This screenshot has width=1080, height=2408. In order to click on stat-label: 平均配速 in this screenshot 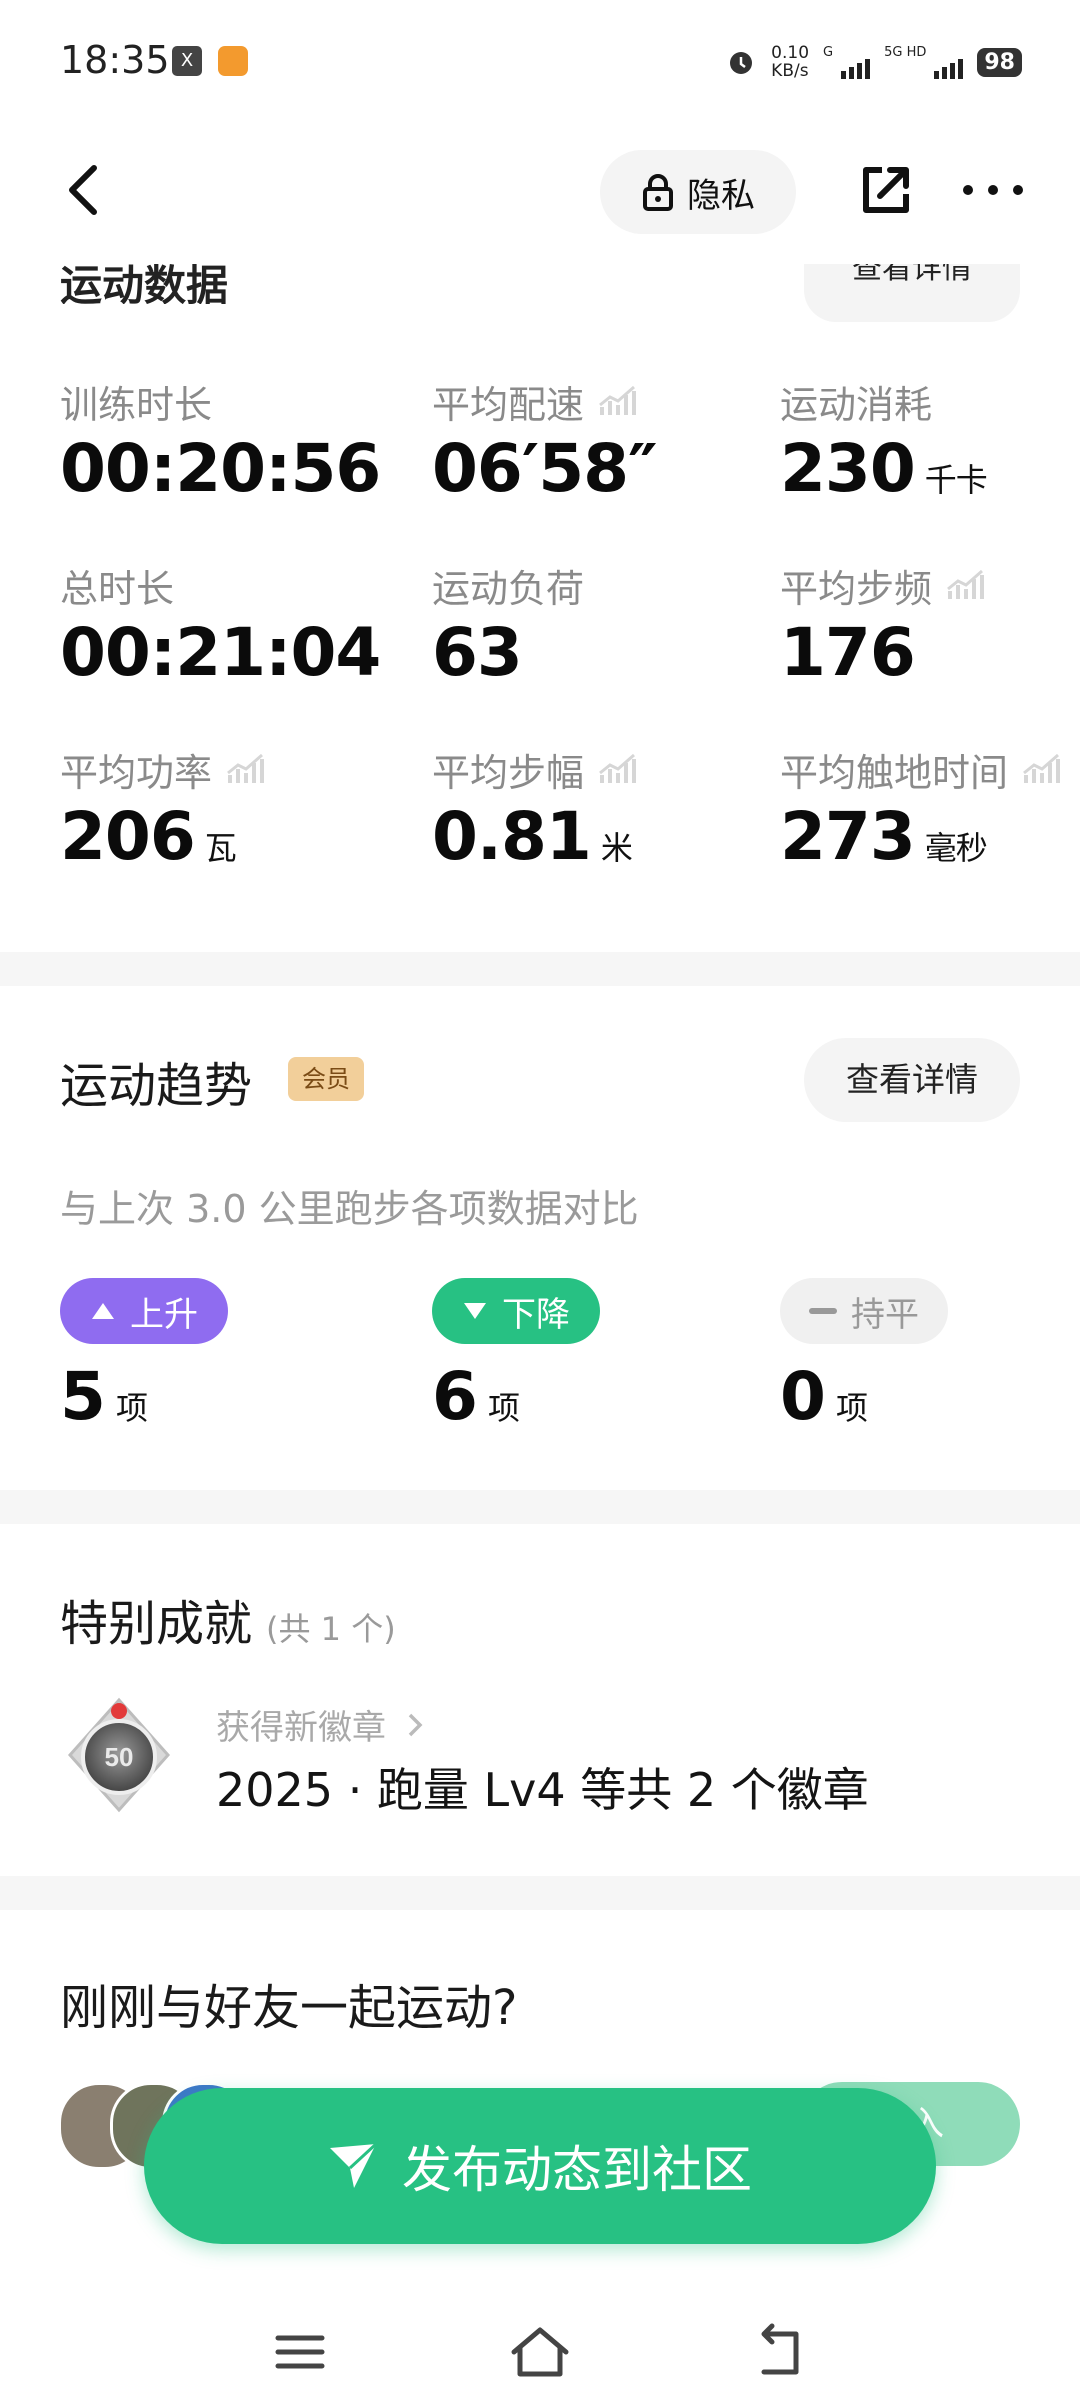, I will do `click(535, 401)`.